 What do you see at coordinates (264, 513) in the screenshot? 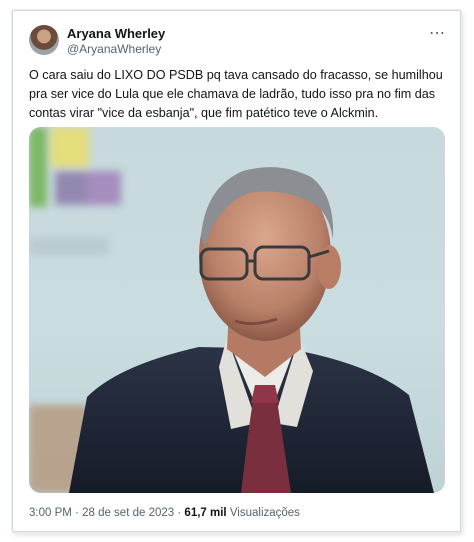
I see `views-label: Visualizações` at bounding box center [264, 513].